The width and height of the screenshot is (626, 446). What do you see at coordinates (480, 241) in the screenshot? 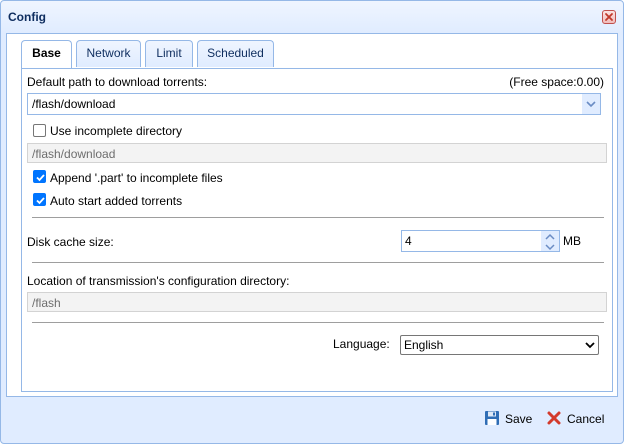
I see `disk-cache-spinner: 4` at bounding box center [480, 241].